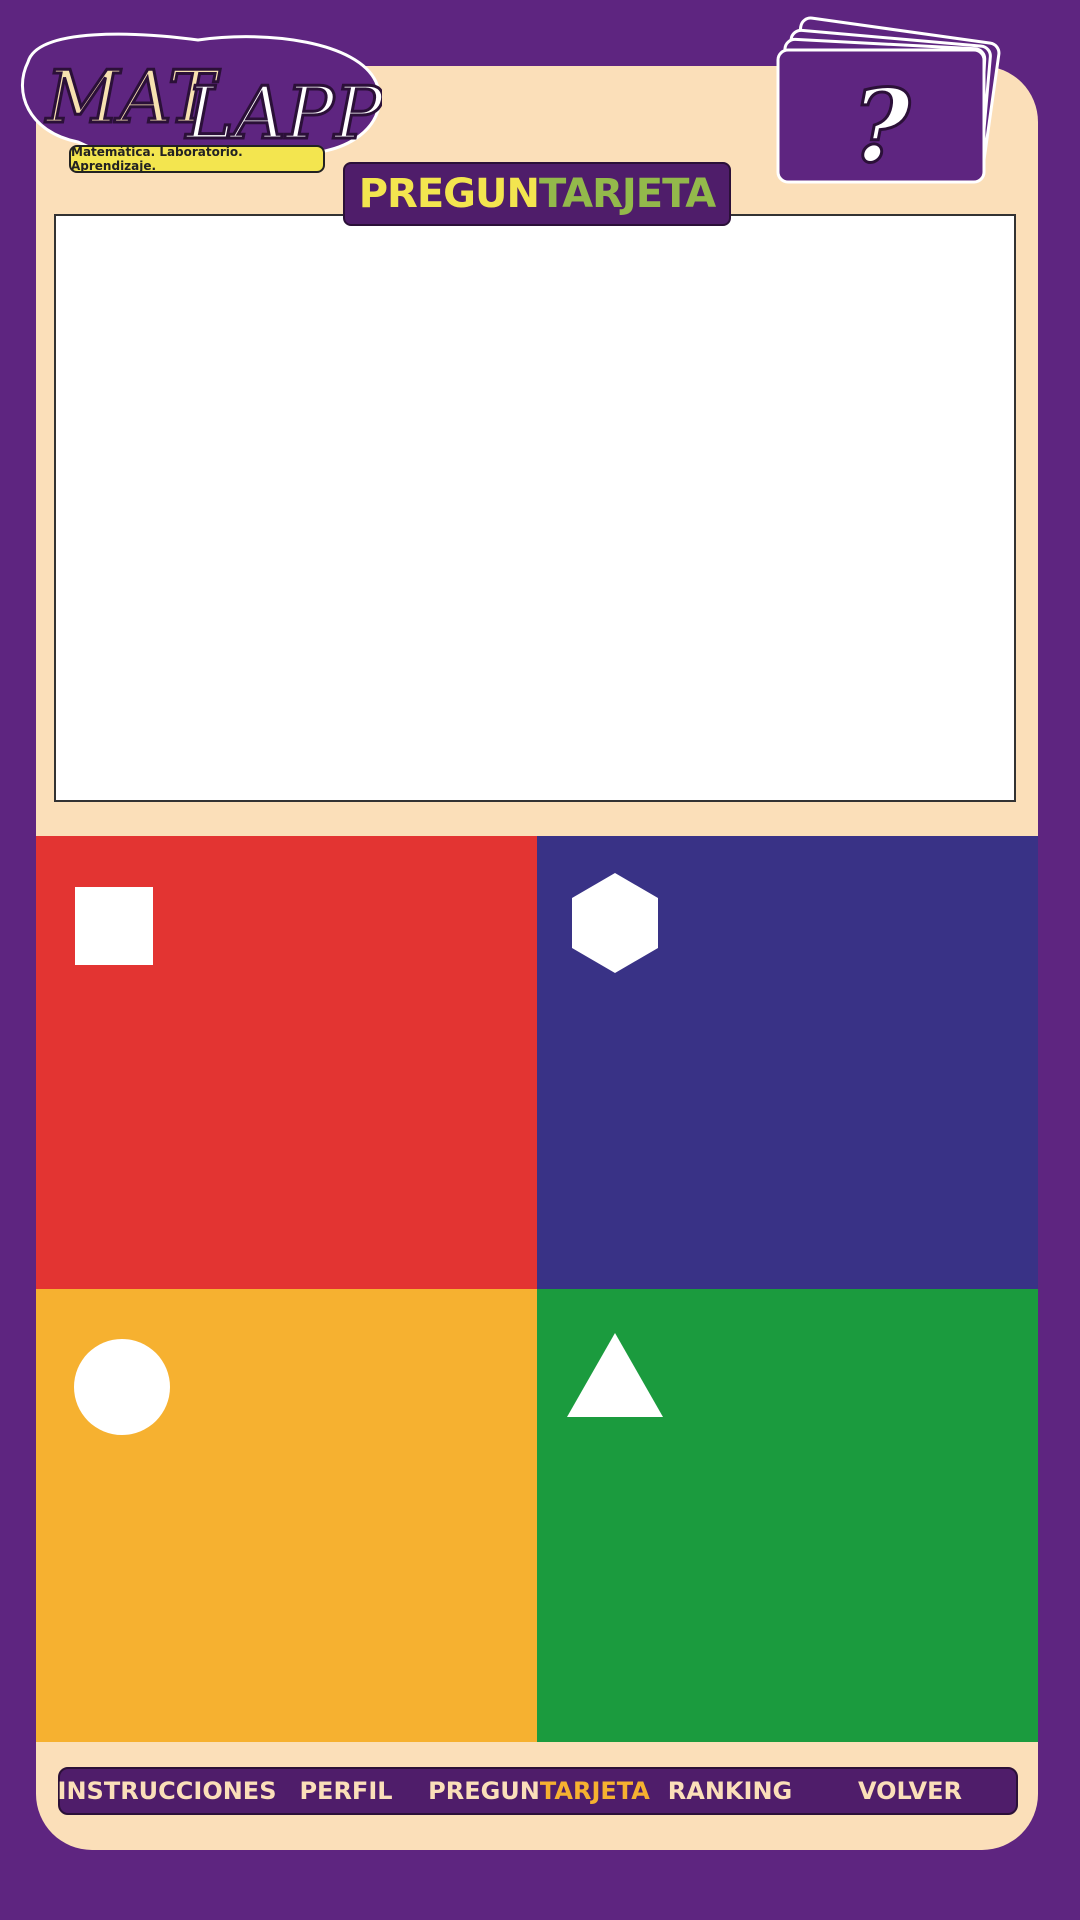  Describe the element at coordinates (615, 1375) in the screenshot. I see `triangle-icon` at that location.